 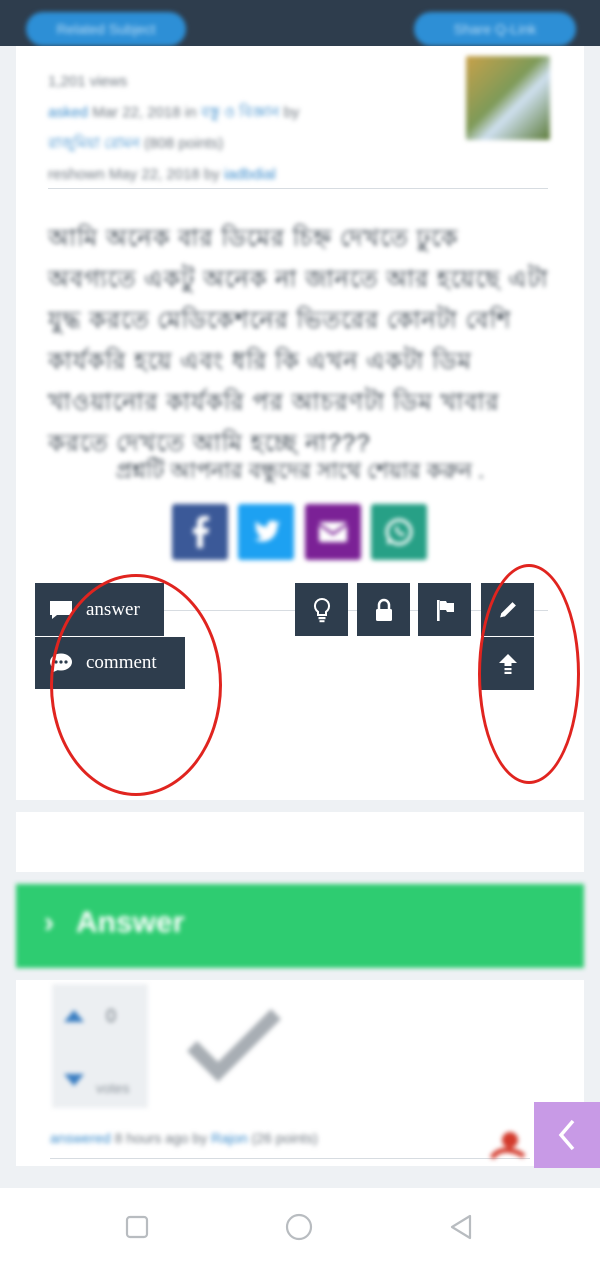 I want to click on home-icon, so click(x=299, y=1228).